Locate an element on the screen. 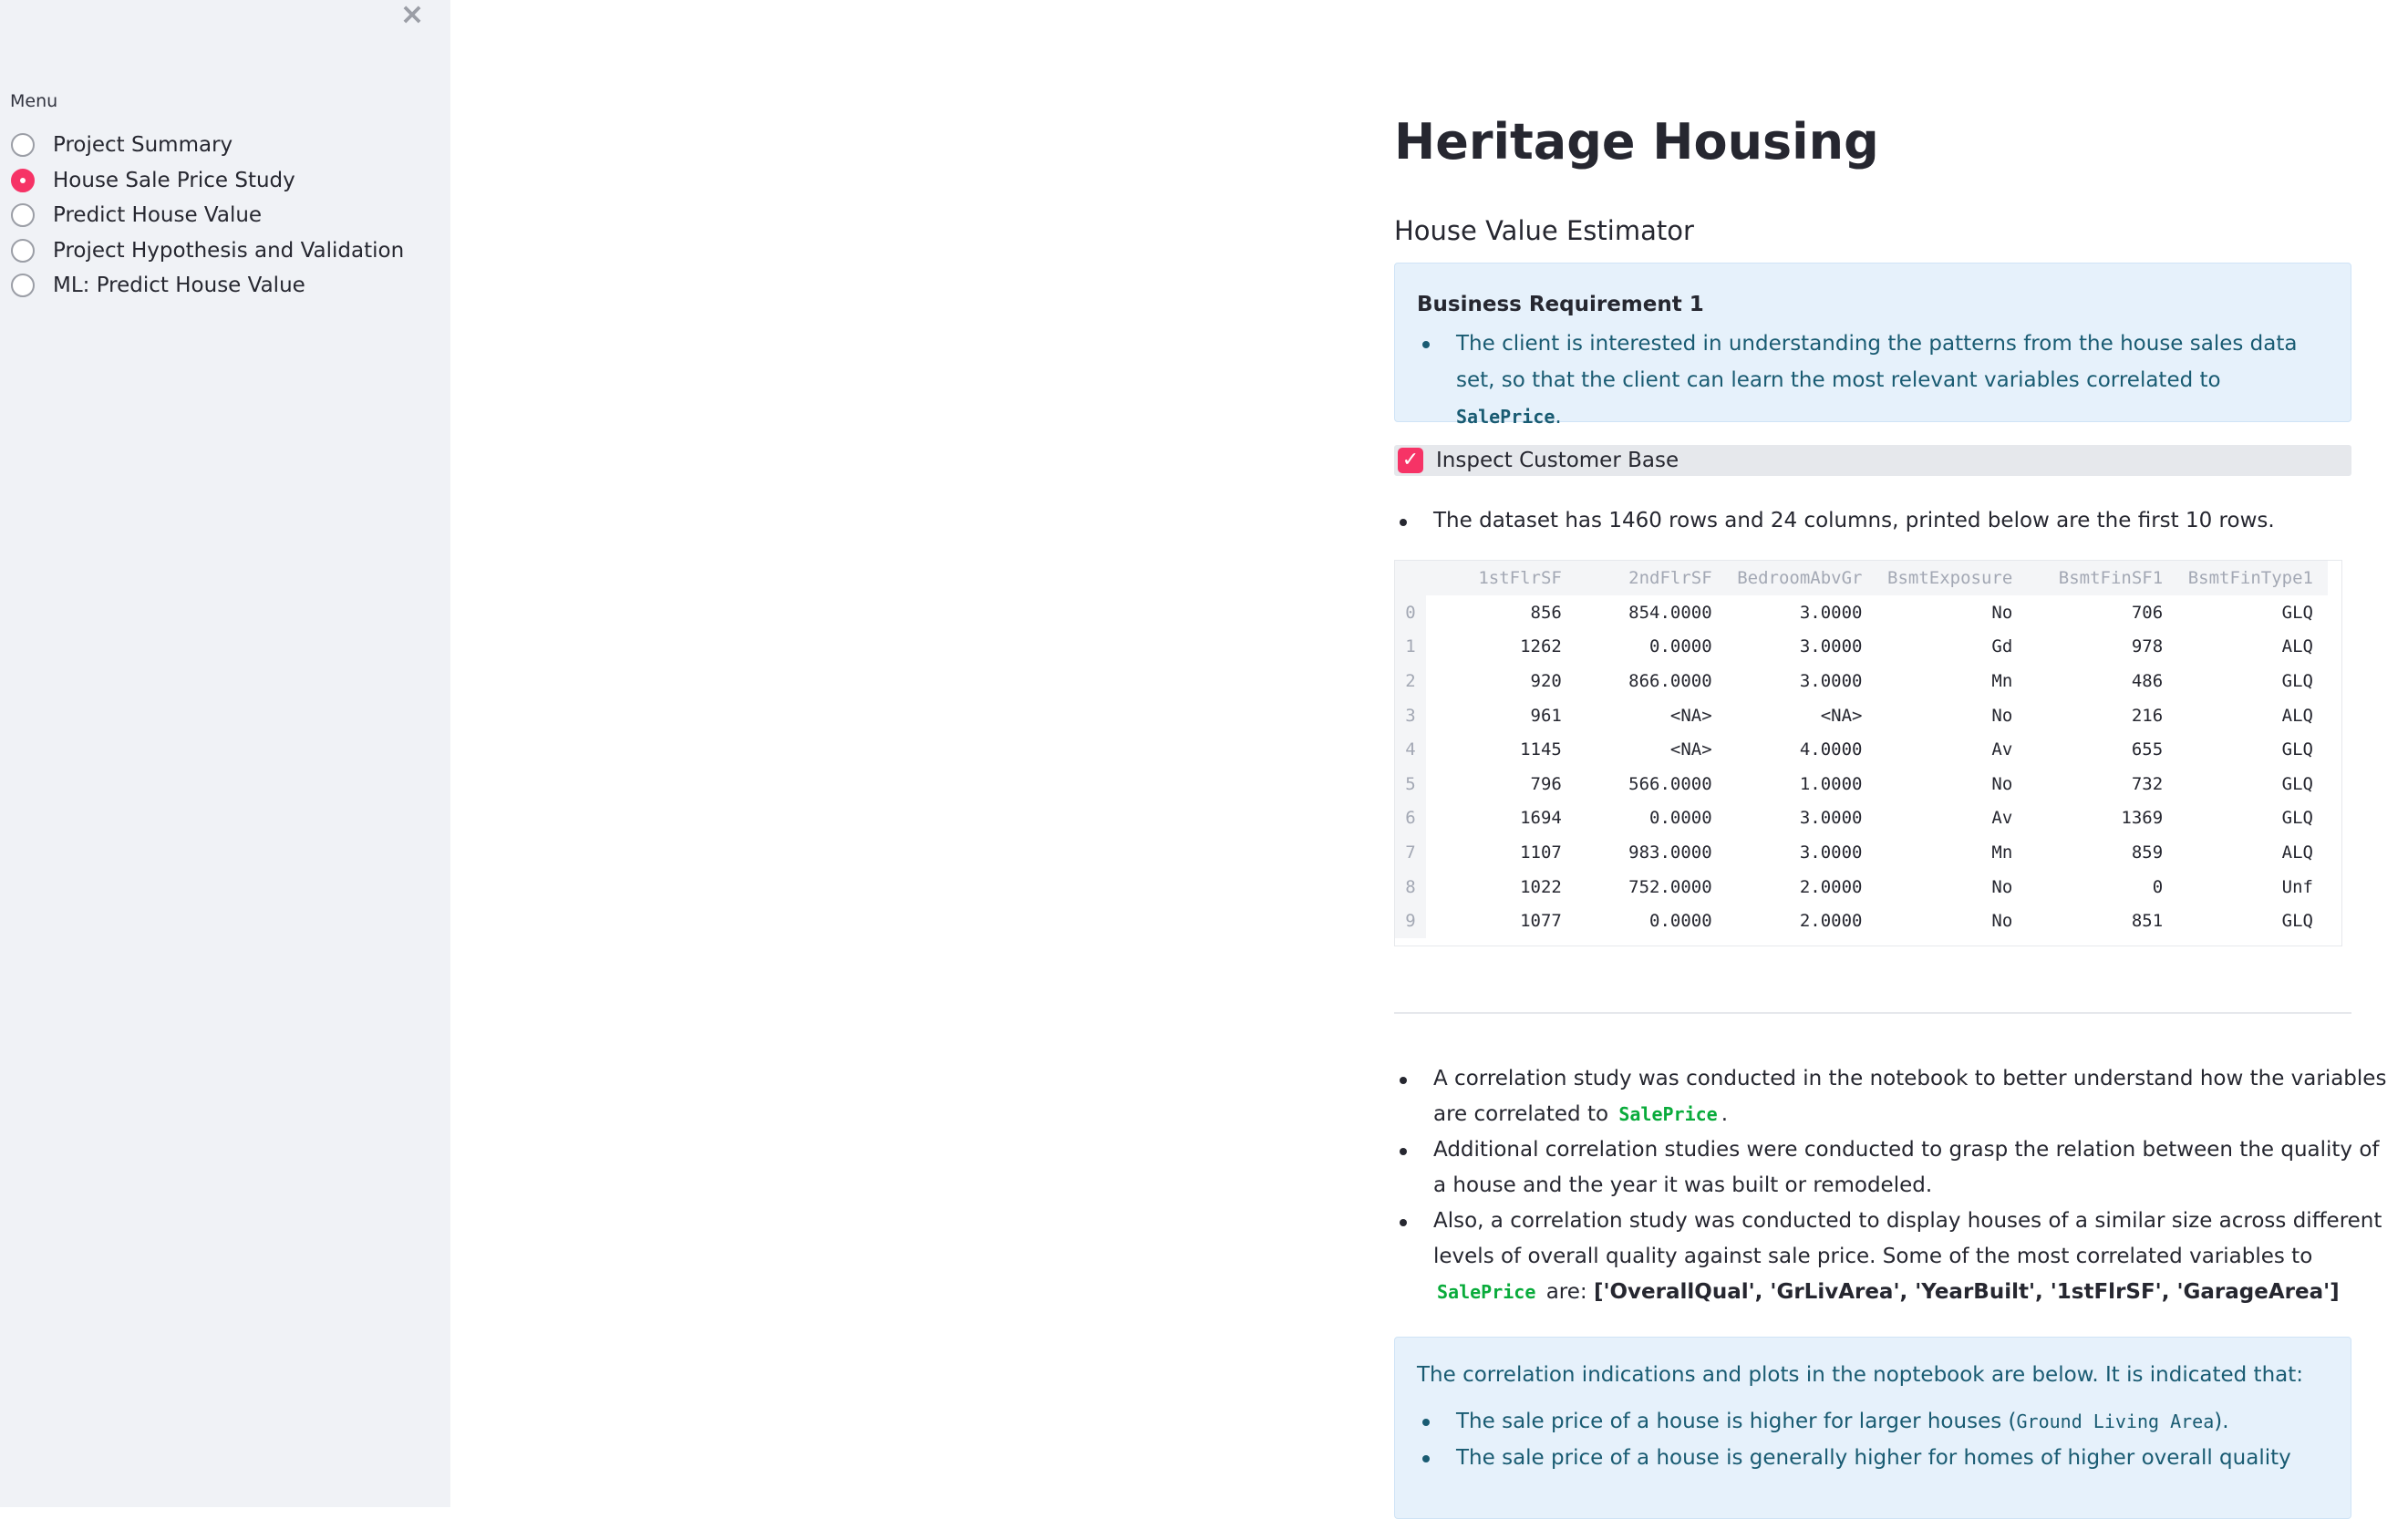 The image size is (2408, 1519). row-index: 2 is located at coordinates (1410, 681).